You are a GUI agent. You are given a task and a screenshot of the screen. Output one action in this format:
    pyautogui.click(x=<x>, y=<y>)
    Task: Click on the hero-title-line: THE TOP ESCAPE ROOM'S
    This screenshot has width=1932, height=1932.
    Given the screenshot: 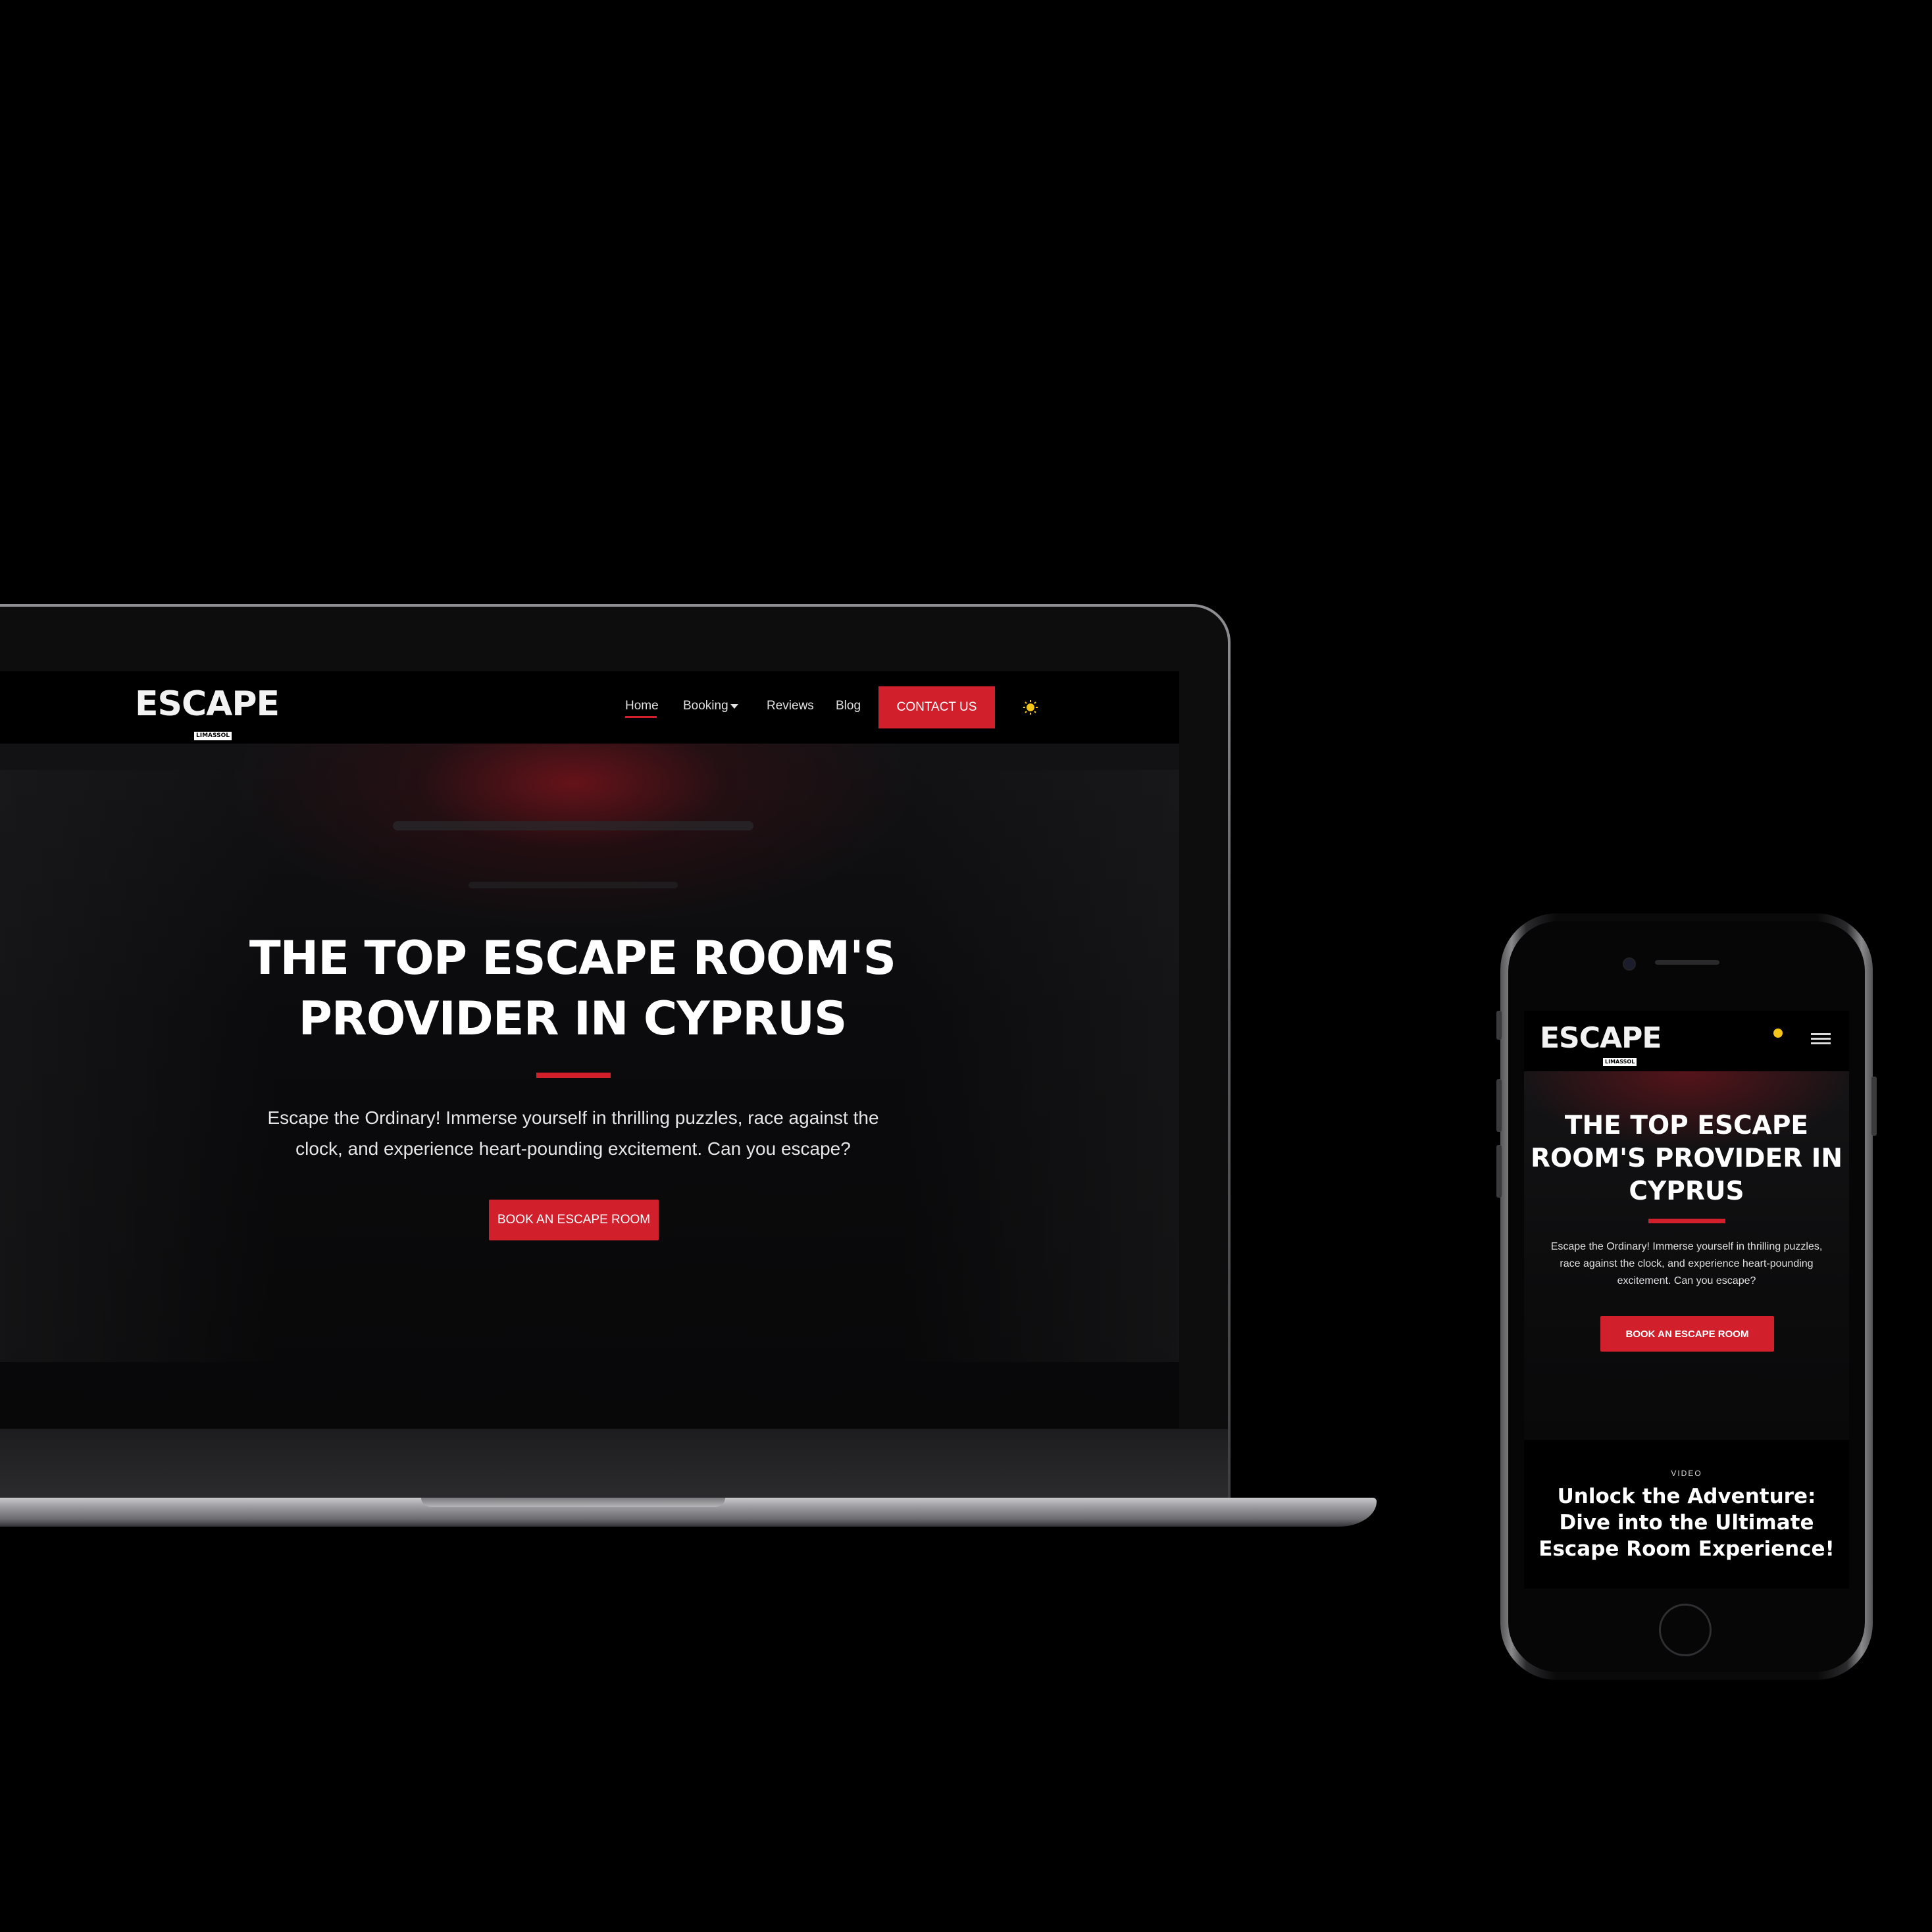 What is the action you would take?
    pyautogui.click(x=572, y=958)
    